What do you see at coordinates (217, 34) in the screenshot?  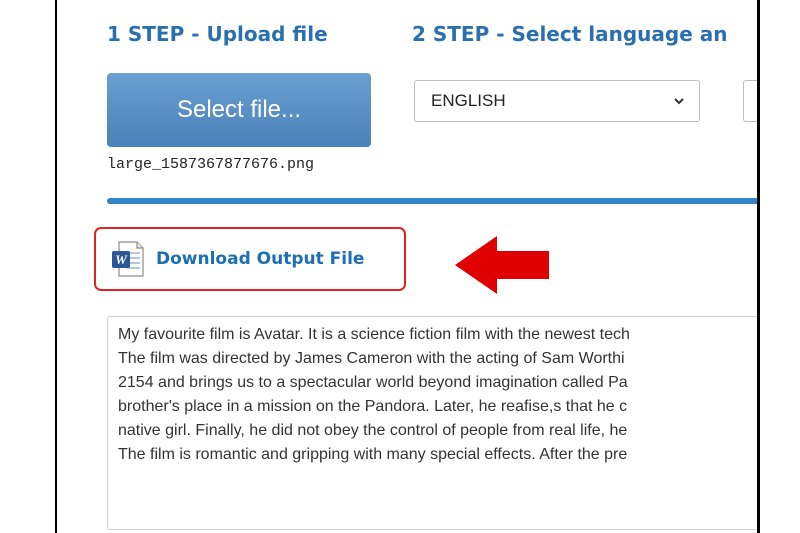 I see `step1-heading: 1 STEP - Upload file` at bounding box center [217, 34].